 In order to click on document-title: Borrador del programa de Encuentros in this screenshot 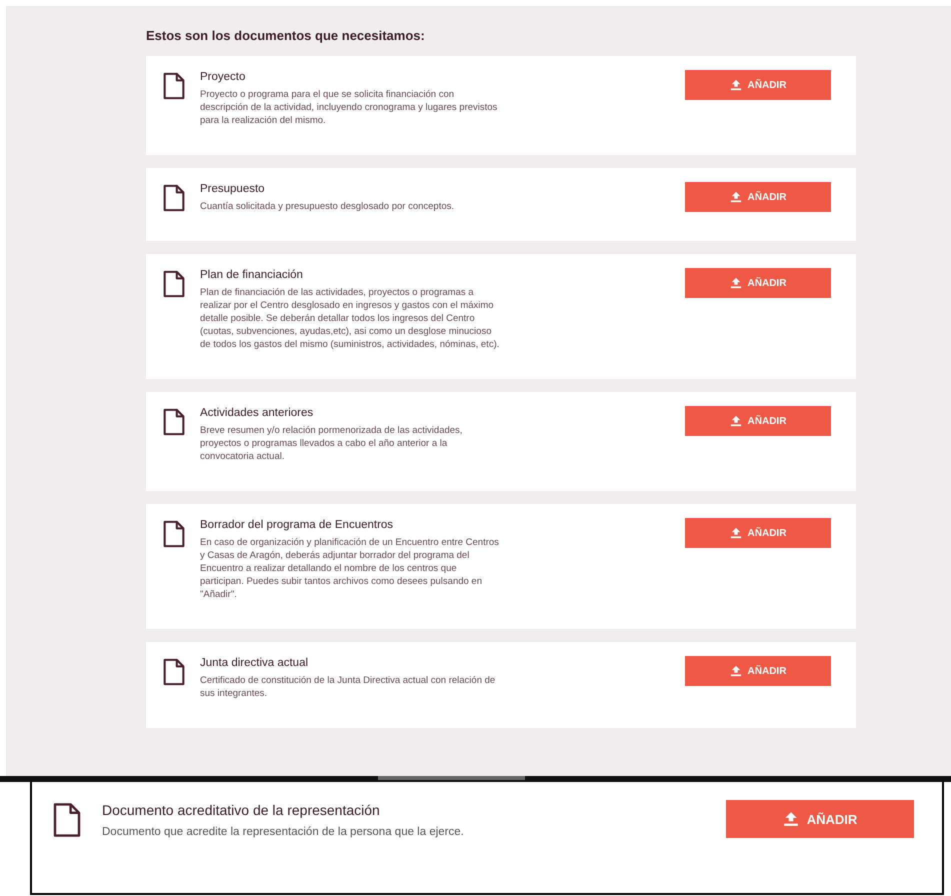, I will do `click(297, 525)`.